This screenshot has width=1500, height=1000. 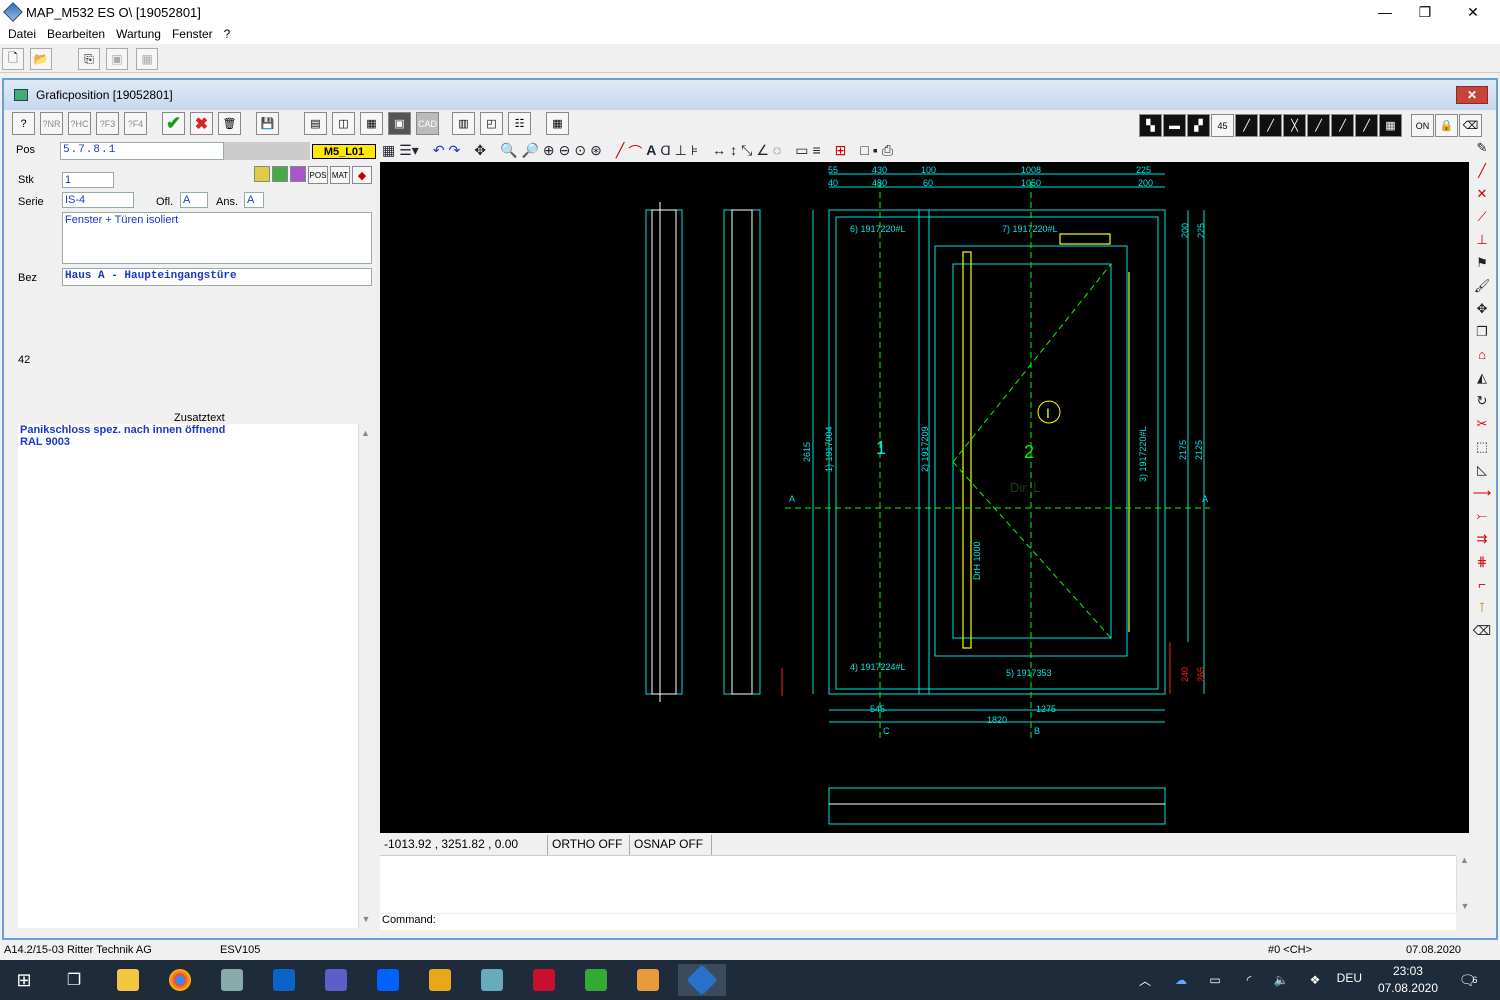 What do you see at coordinates (492, 980) in the screenshot?
I see `app-blue-icon` at bounding box center [492, 980].